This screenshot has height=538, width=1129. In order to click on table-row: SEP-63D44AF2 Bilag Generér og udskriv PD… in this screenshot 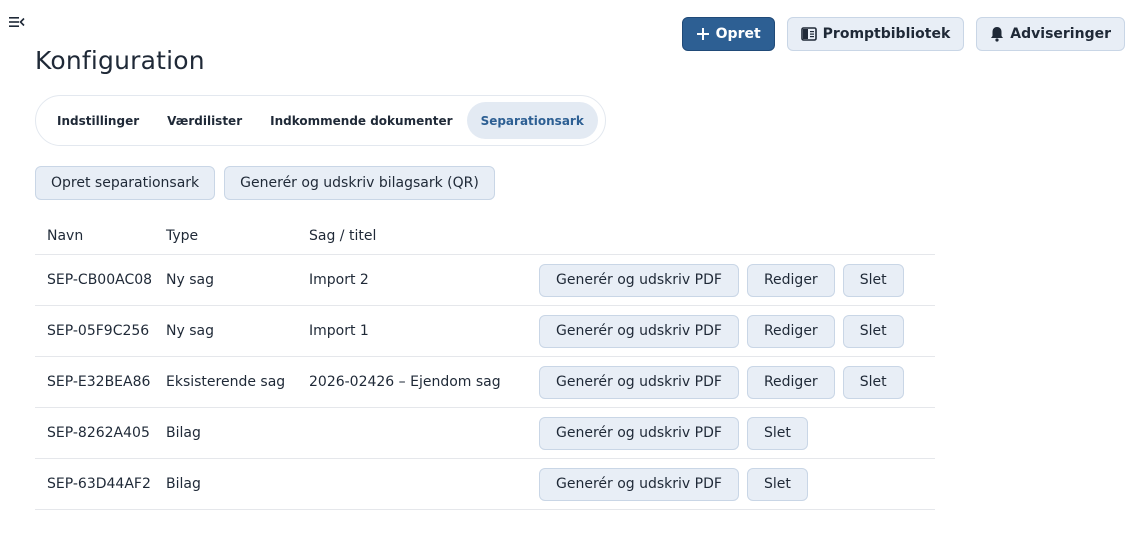, I will do `click(485, 484)`.